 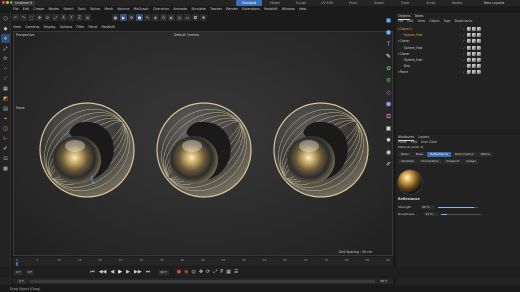 I want to click on viewport-menu-item: Cameras, so click(x=32, y=27).